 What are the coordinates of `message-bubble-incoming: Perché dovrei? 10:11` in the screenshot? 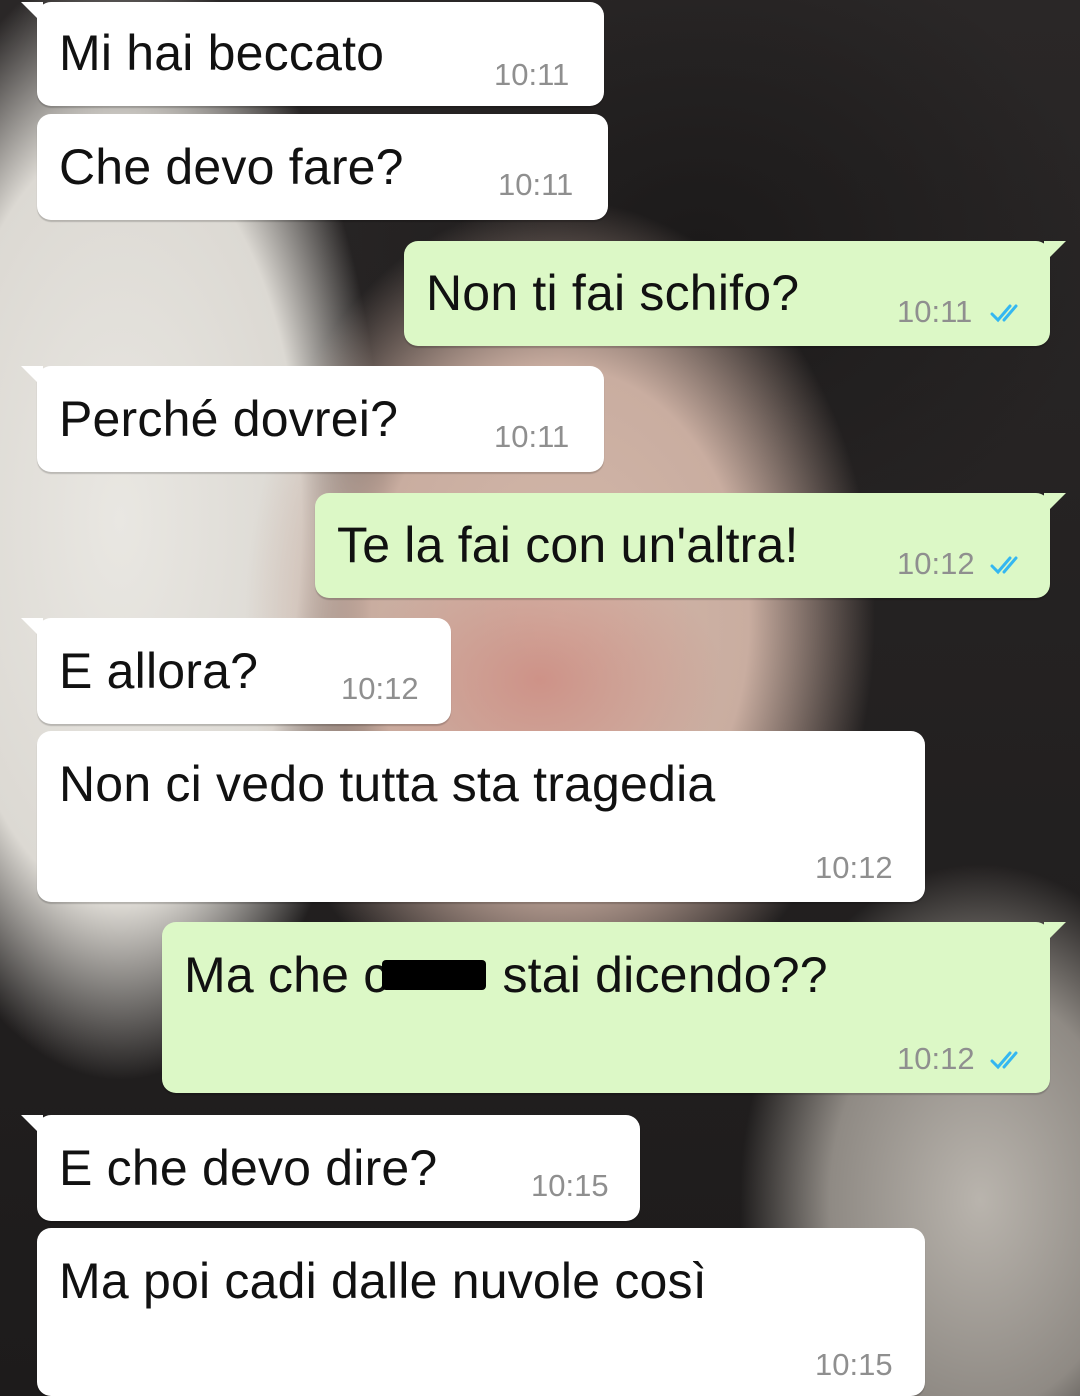 It's located at (312, 419).